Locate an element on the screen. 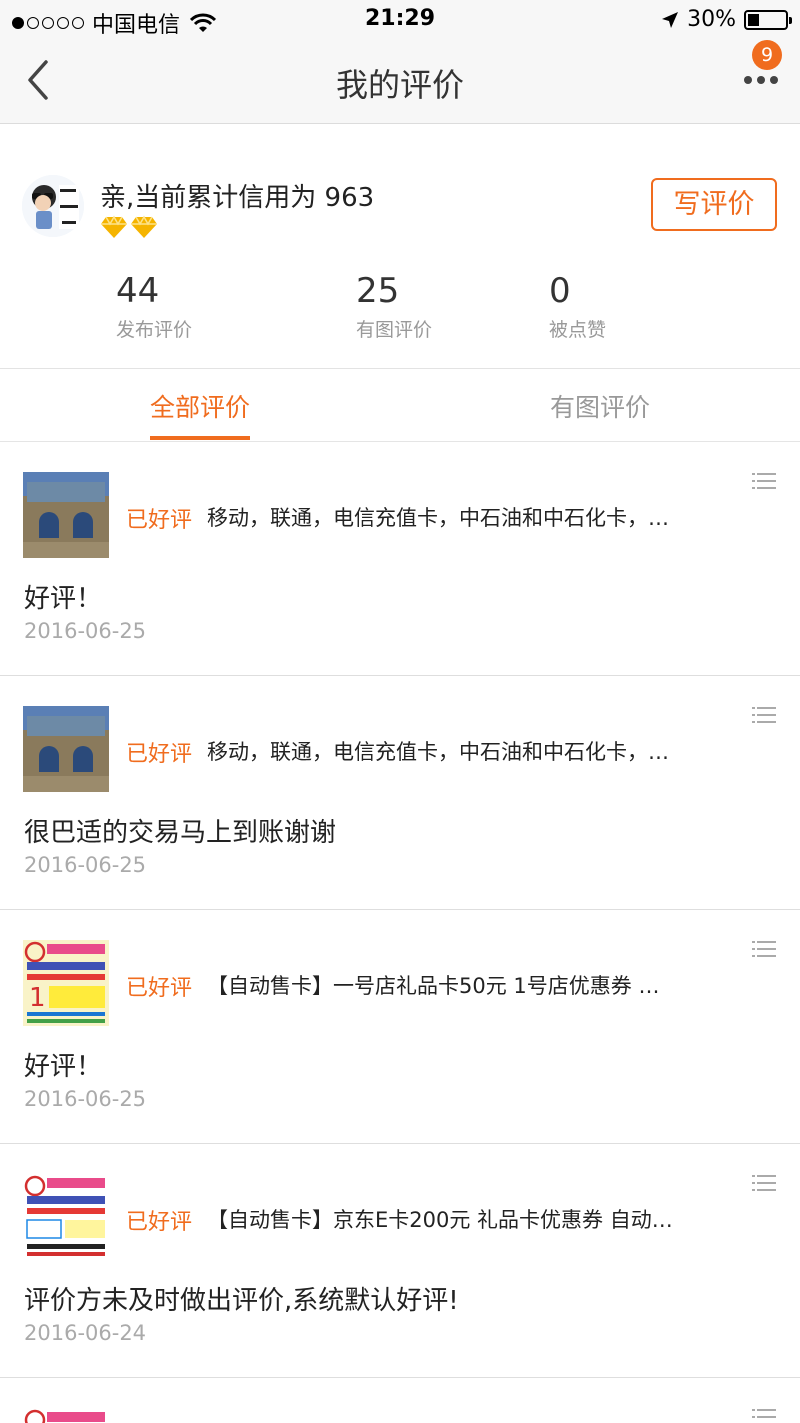  stat-value: 44 is located at coordinates (138, 291).